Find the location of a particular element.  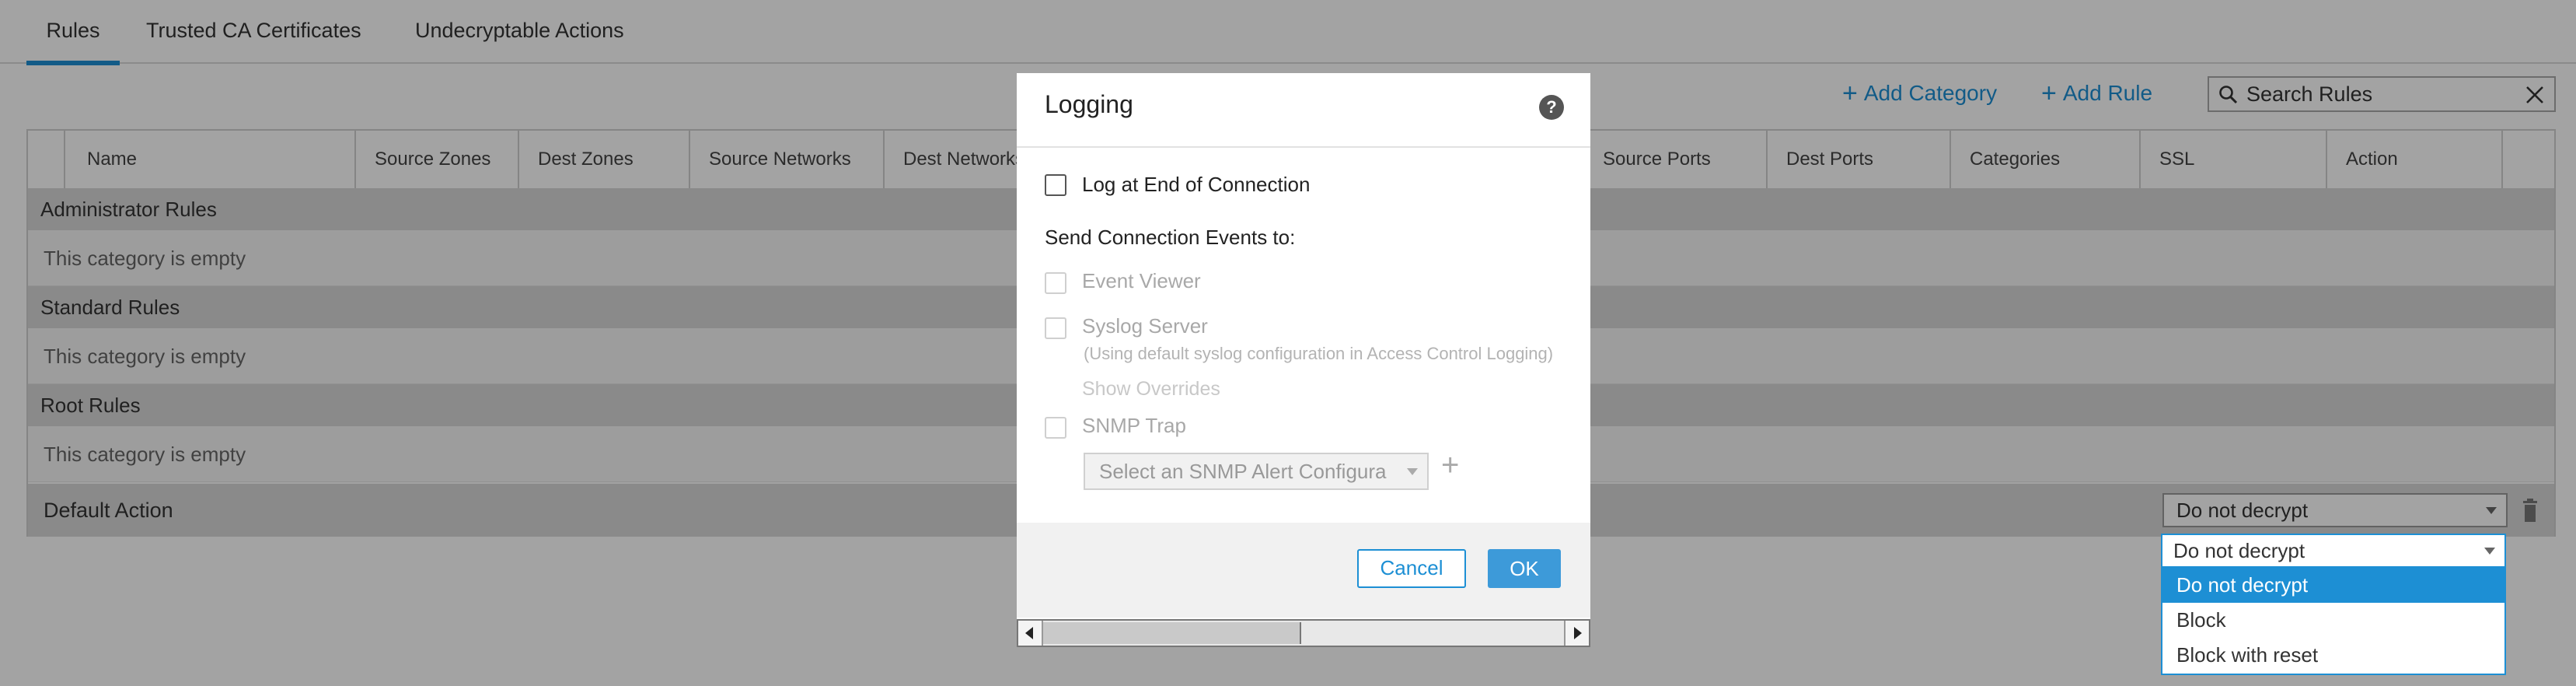

scroll-left-button is located at coordinates (1030, 634).